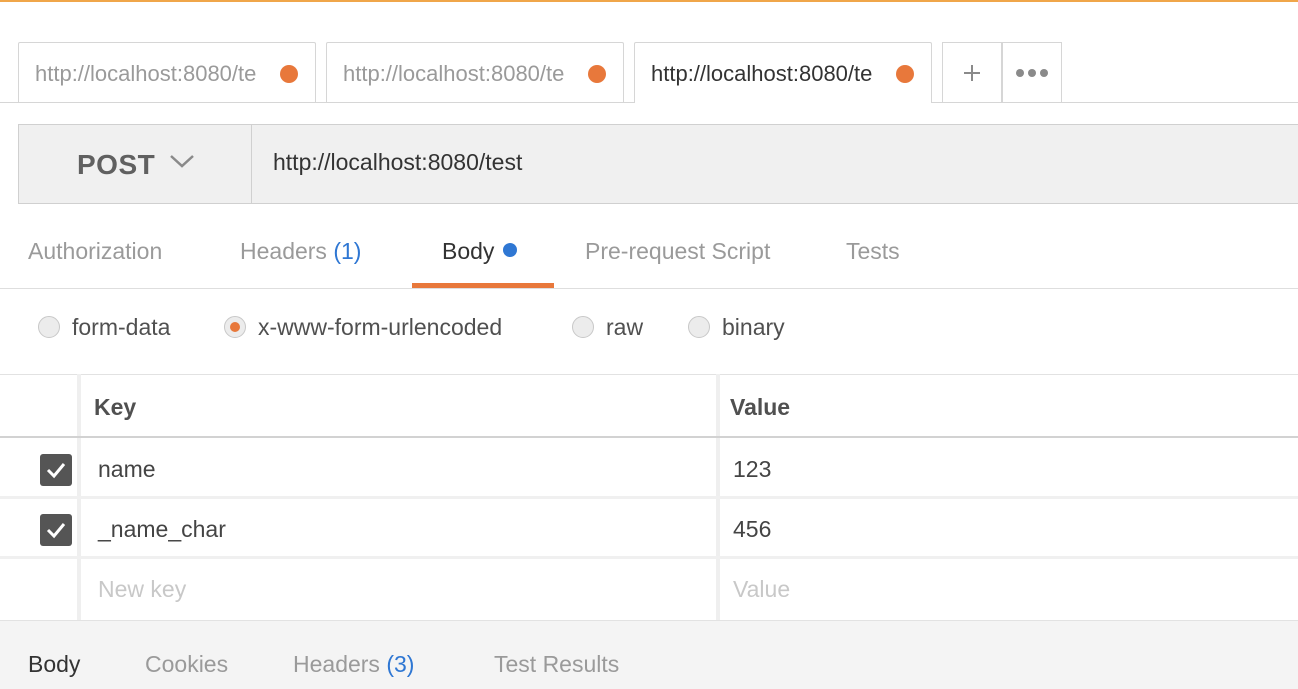 This screenshot has width=1298, height=689. I want to click on response-tab-body: Body, so click(54, 664).